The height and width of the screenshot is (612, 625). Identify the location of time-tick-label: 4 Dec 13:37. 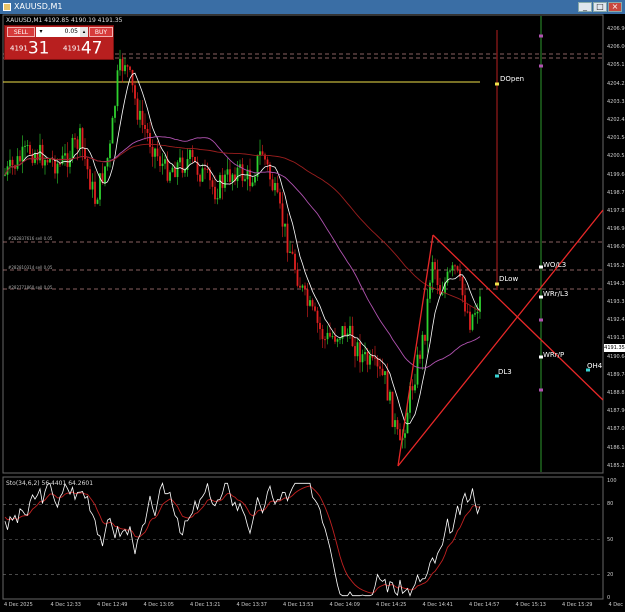
(251, 605).